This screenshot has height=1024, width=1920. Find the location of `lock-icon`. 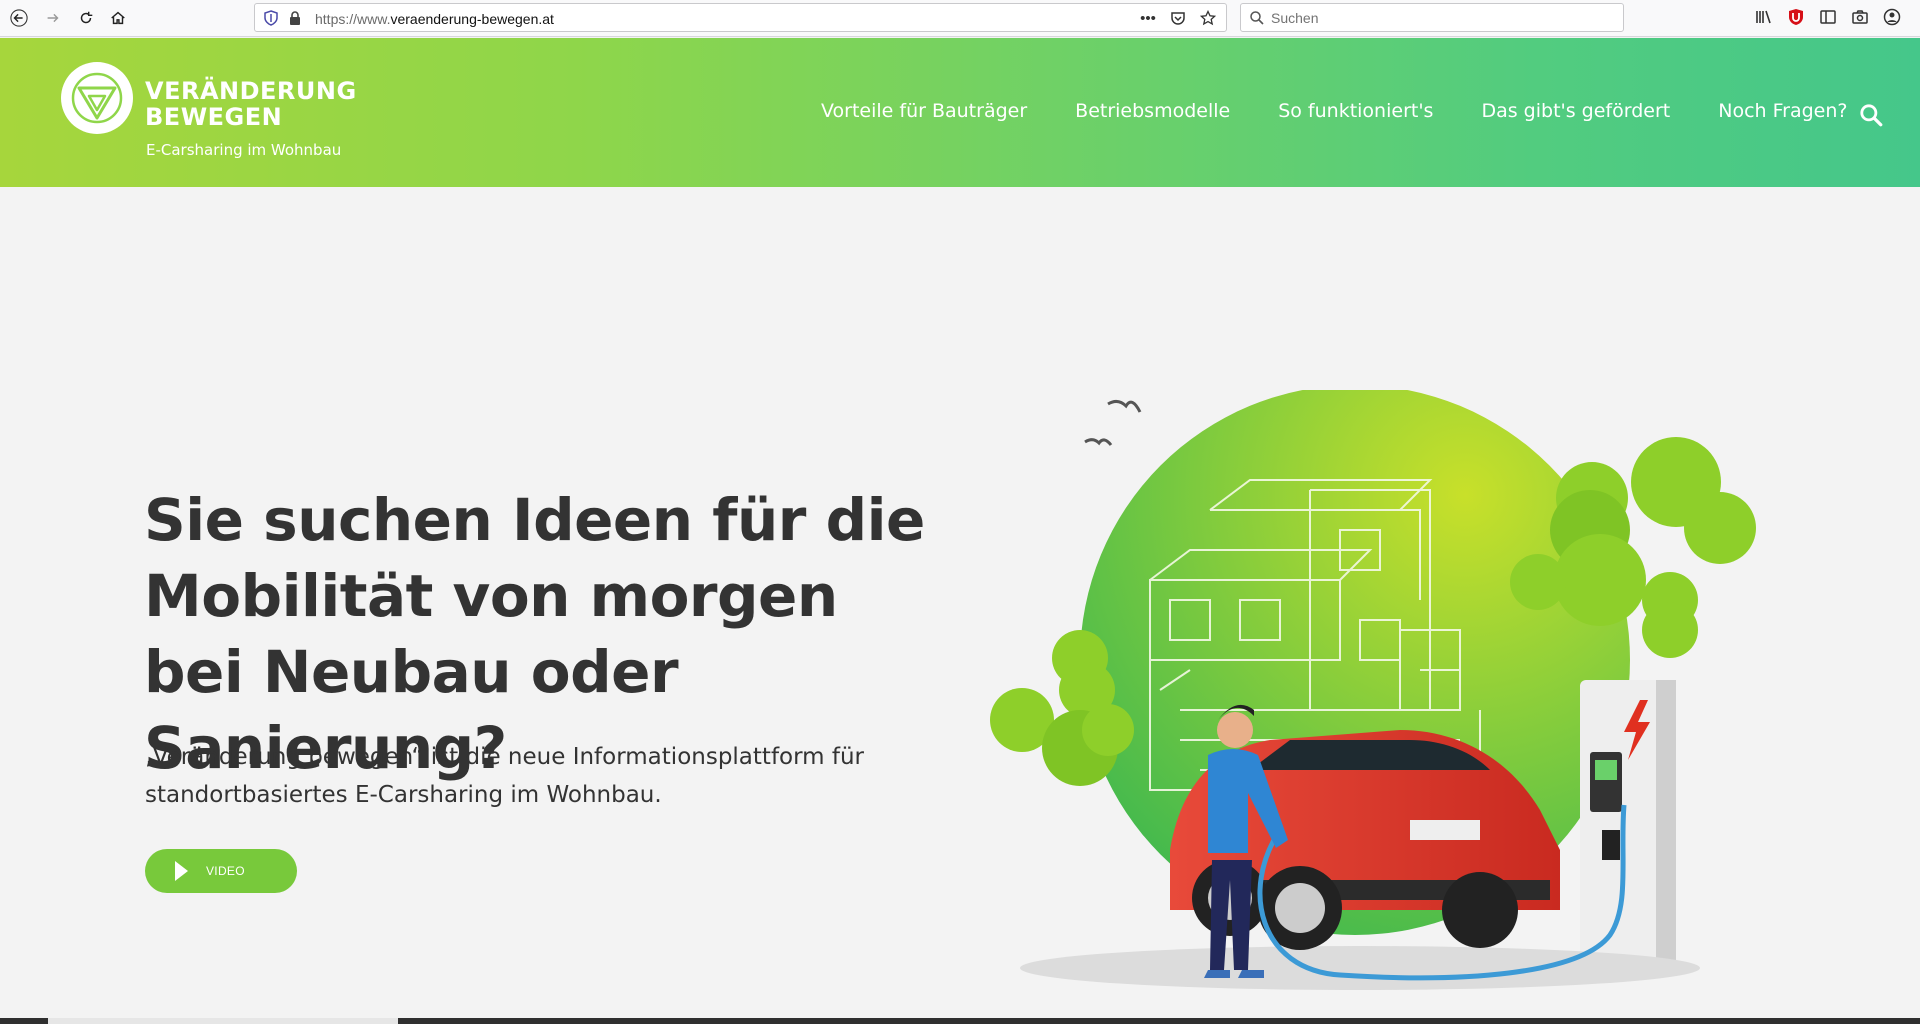

lock-icon is located at coordinates (295, 18).